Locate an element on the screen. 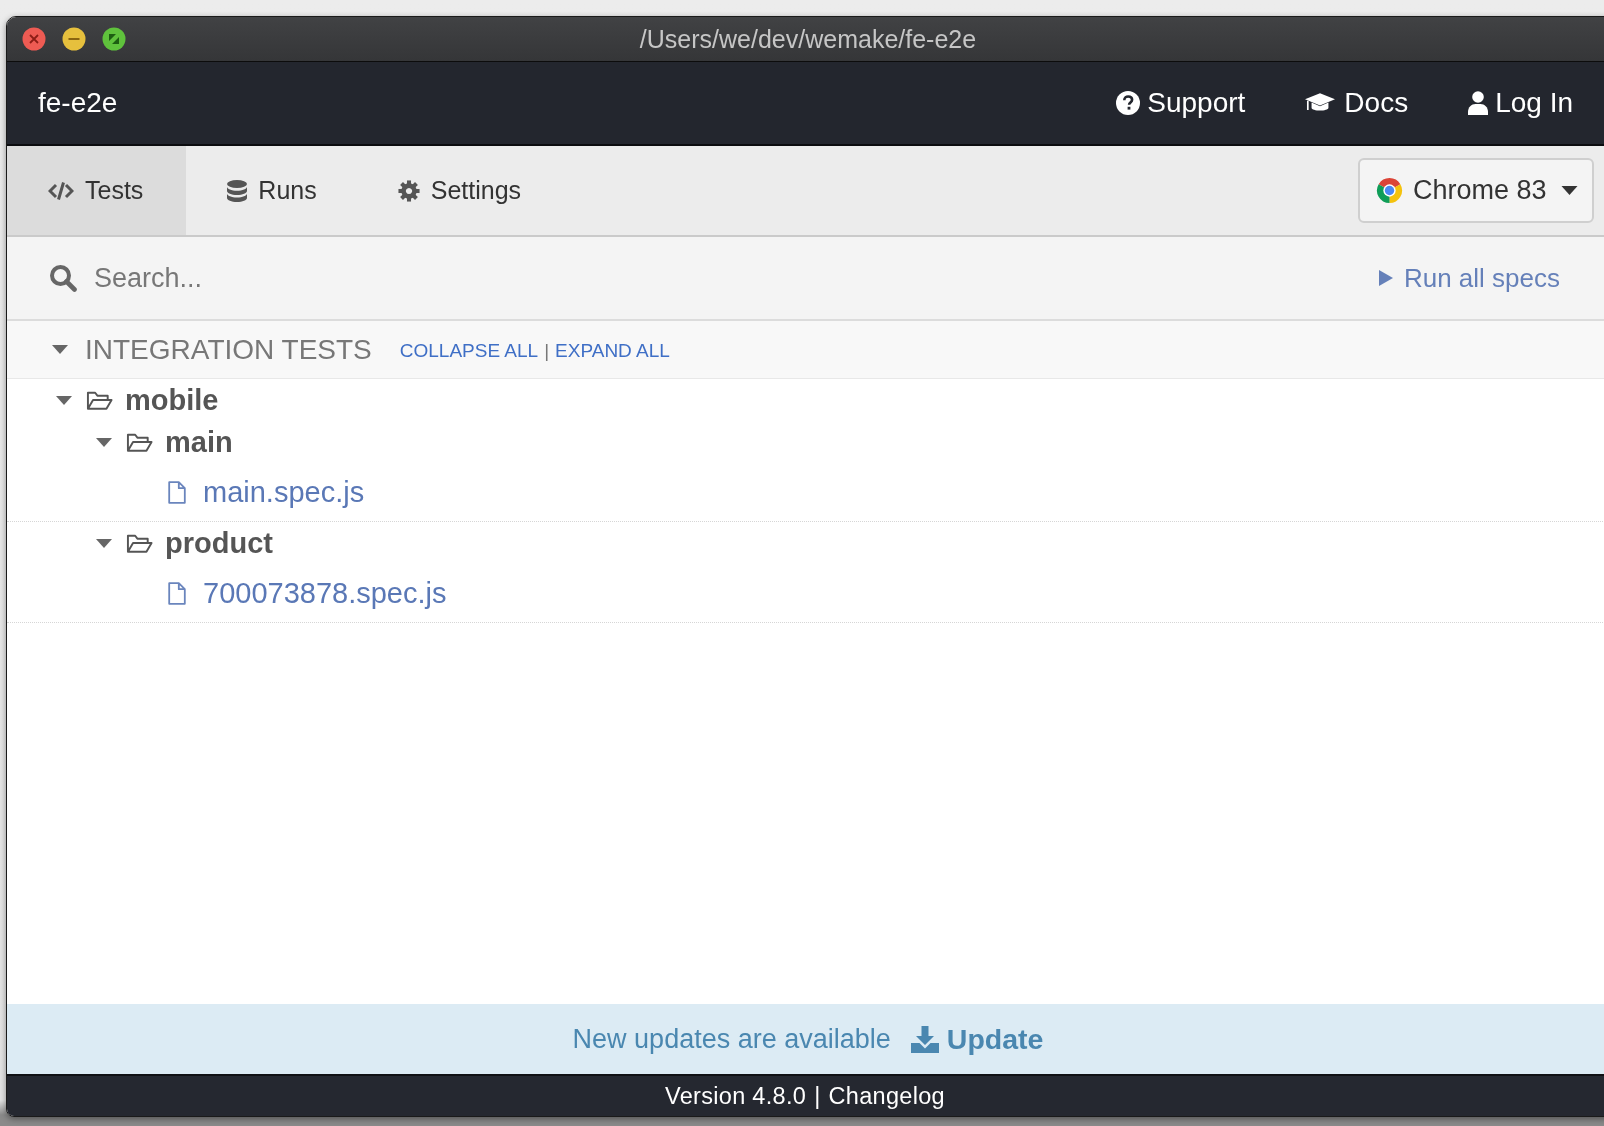 The image size is (1604, 1126). browser-dropdown: Chrome 83 is located at coordinates (1476, 190).